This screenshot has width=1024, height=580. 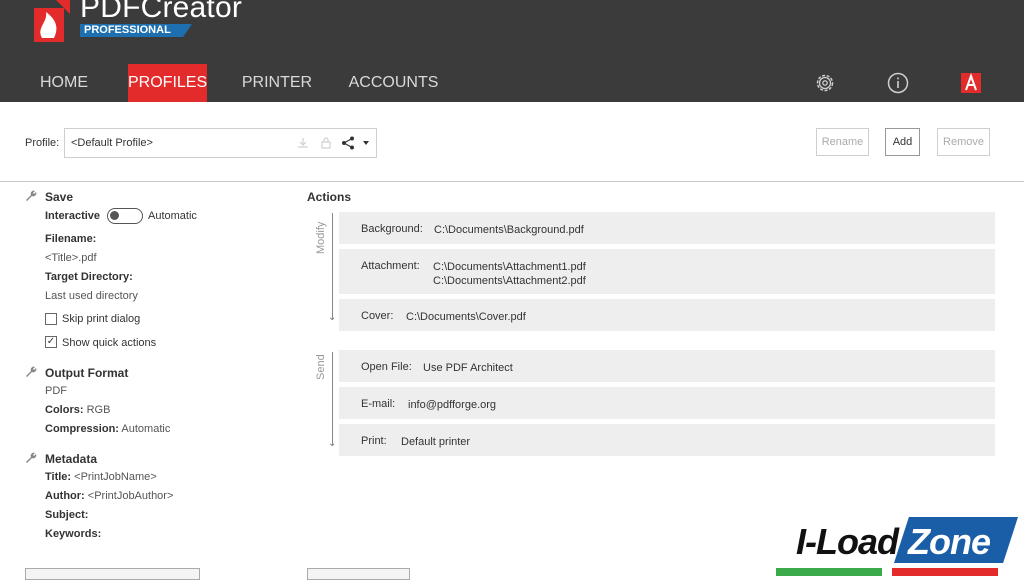 I want to click on action-value: C:\Documents\Cover.pdf, so click(x=466, y=317).